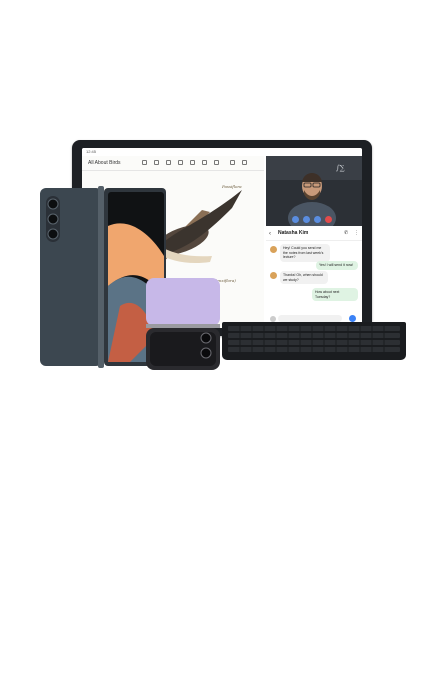 The image size is (448, 684). What do you see at coordinates (192, 162) in the screenshot?
I see `text-tool-icon` at bounding box center [192, 162].